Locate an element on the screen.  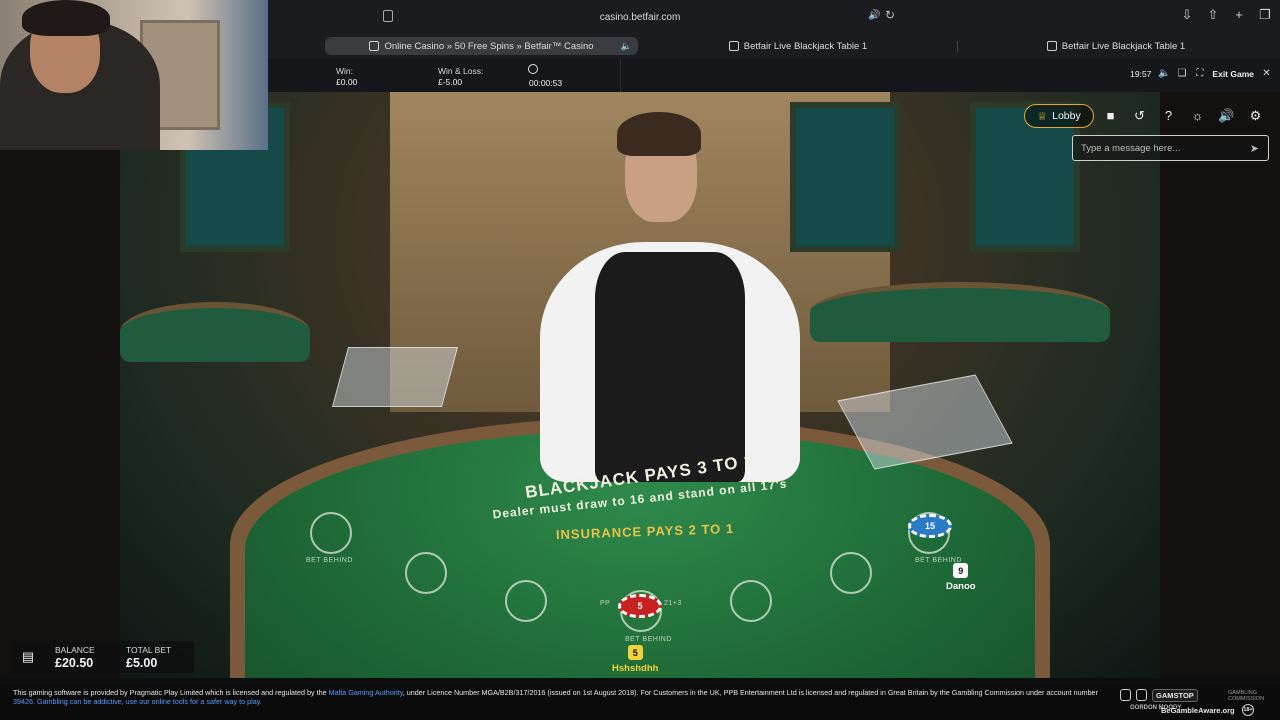
session-timer: 00:00:53 is located at coordinates (546, 83).